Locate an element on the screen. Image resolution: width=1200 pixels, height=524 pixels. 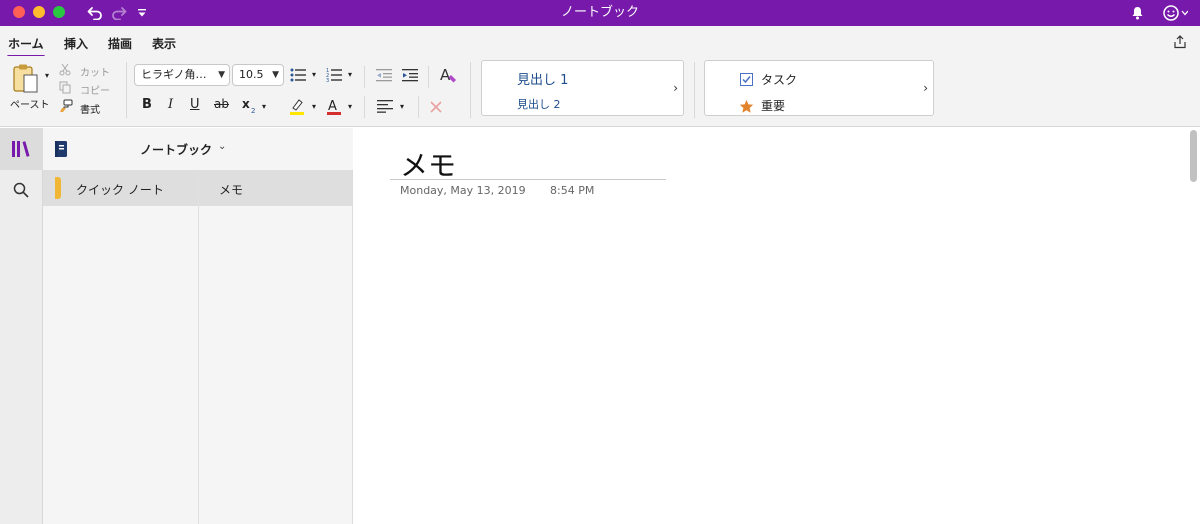
redo-icon is located at coordinates (119, 13).